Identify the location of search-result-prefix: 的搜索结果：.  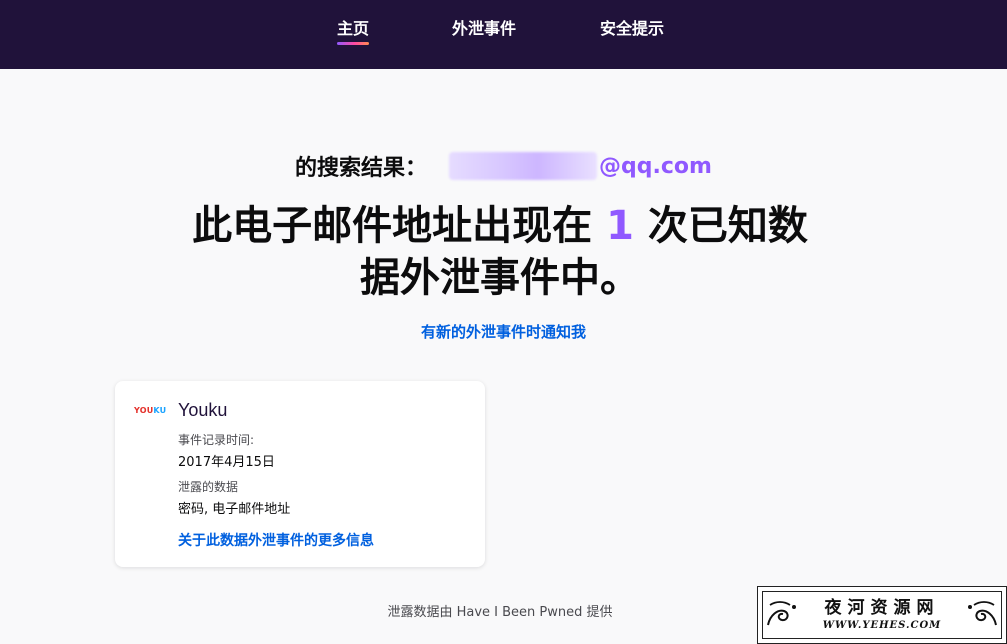
(361, 168).